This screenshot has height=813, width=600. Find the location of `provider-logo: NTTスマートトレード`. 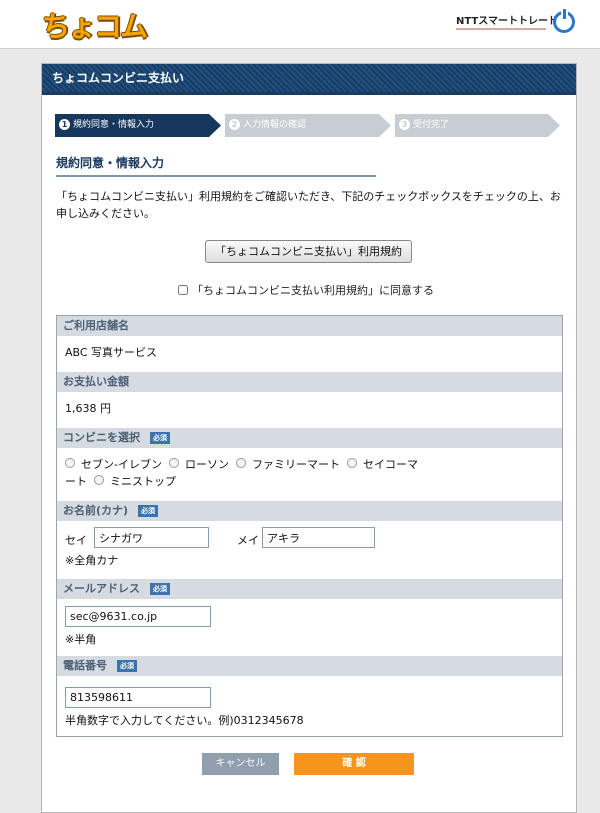

provider-logo: NTTスマートトレード is located at coordinates (507, 21).